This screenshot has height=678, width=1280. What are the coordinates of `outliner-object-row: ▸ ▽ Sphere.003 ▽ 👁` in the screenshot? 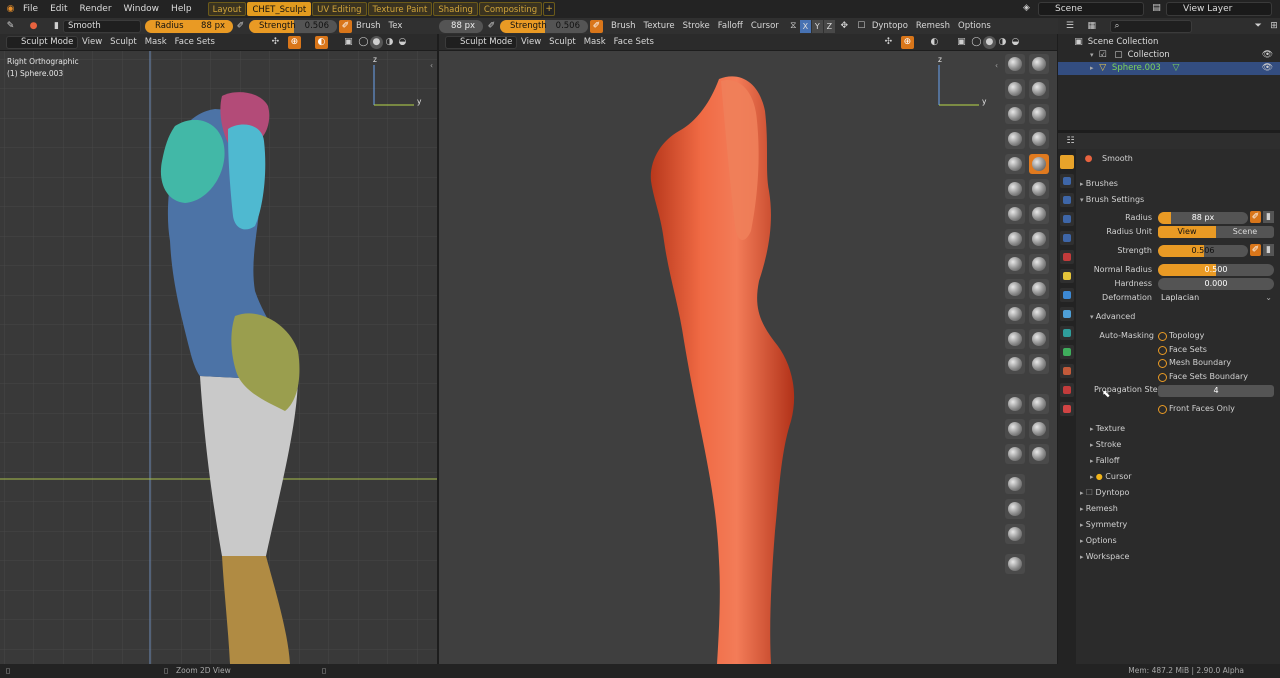 It's located at (1169, 68).